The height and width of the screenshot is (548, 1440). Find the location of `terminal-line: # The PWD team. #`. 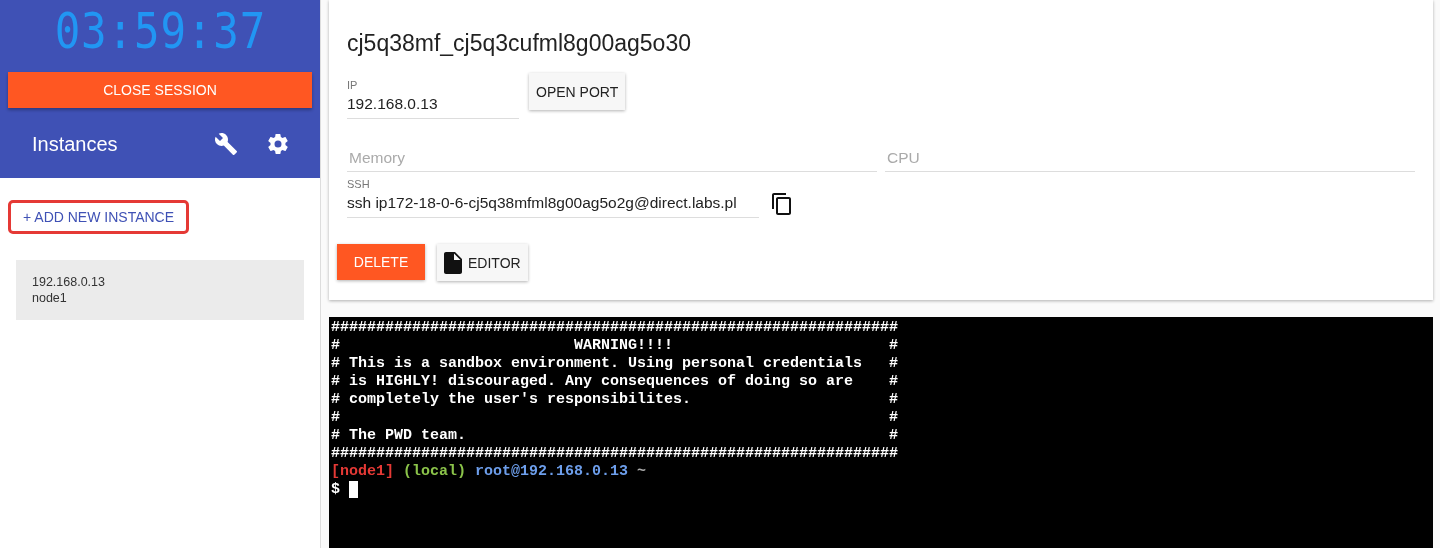

terminal-line: # The PWD team. # is located at coordinates (615, 436).